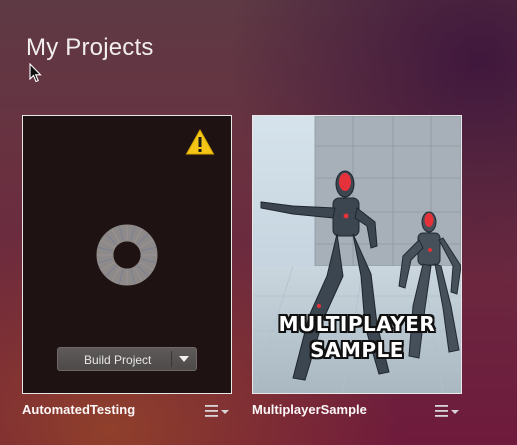  I want to click on thumbnail-caption-line2: SAMPLE, so click(357, 350).